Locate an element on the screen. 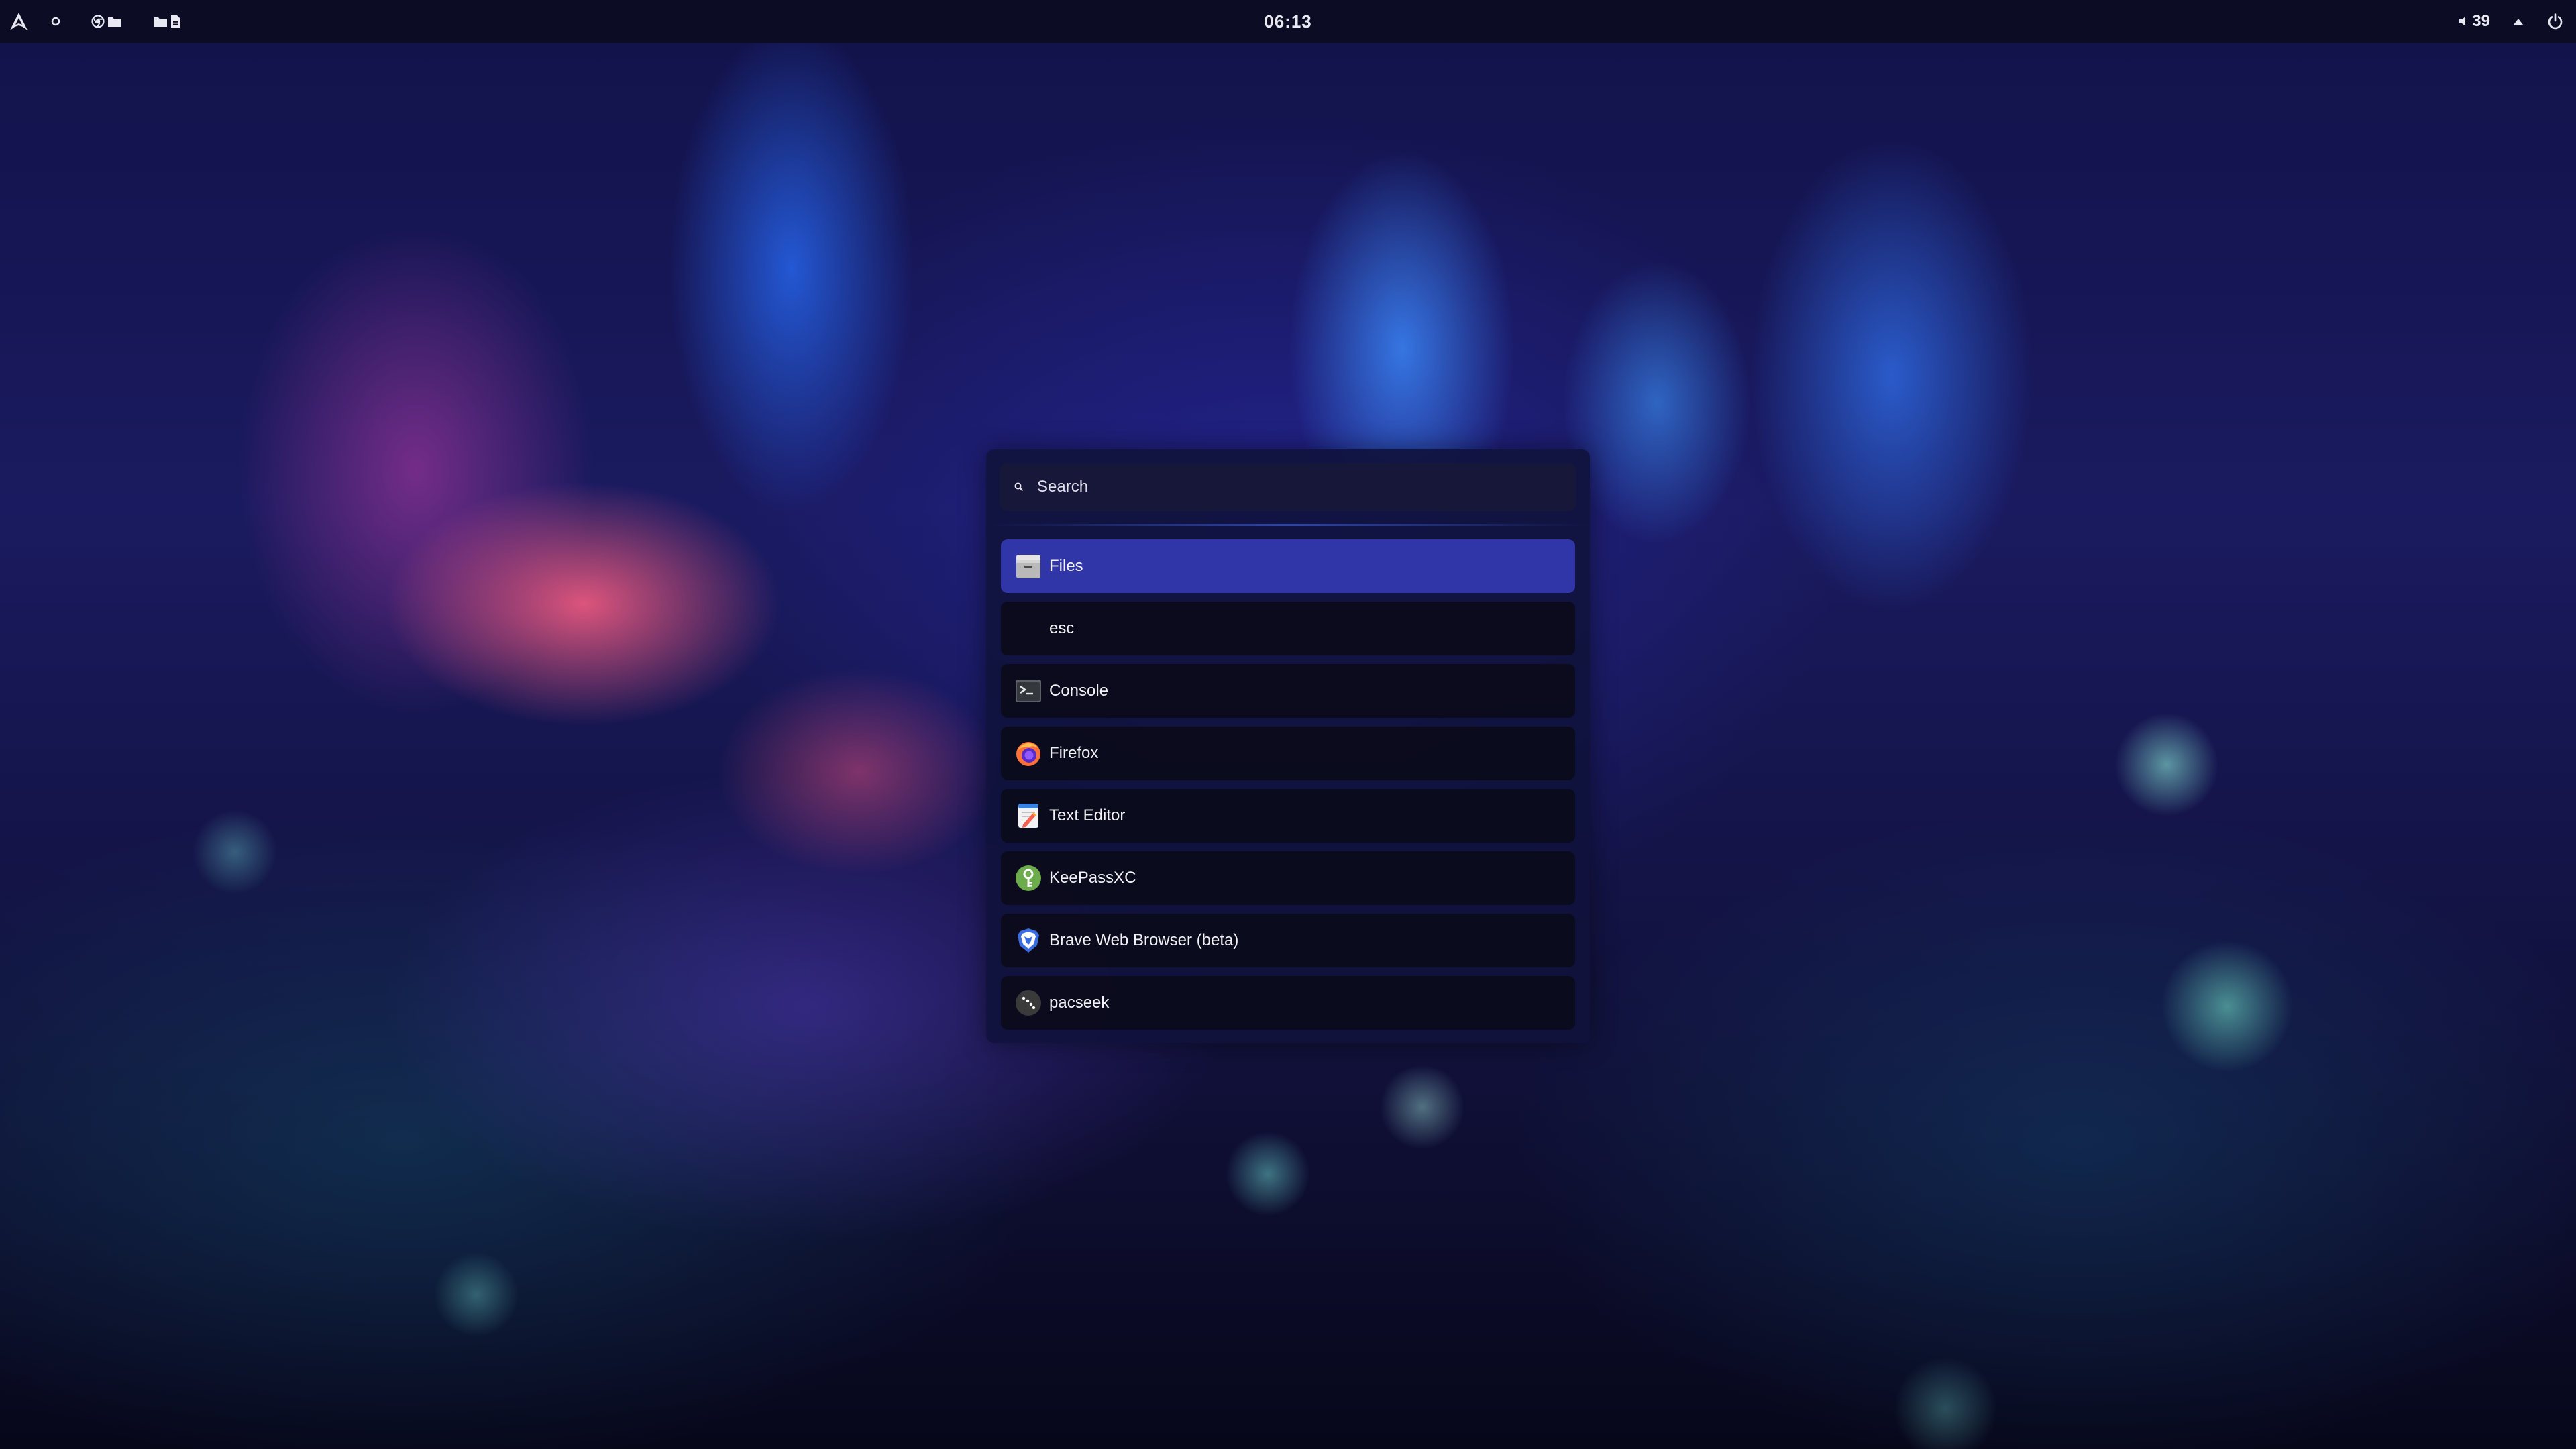  console-icon is located at coordinates (1028, 691).